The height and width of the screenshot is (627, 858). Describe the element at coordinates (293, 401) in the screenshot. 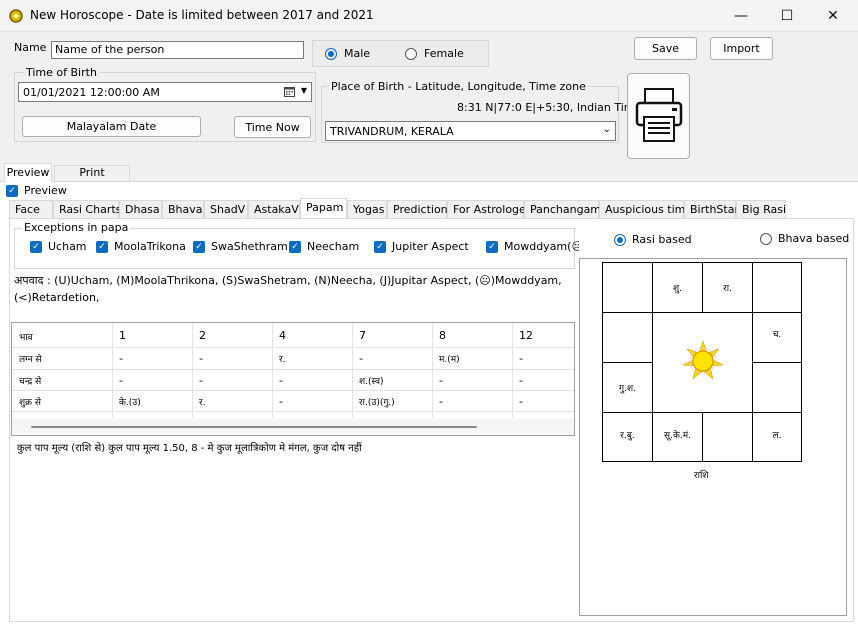

I see `table-row: शुक्र से के.(उ) र. - रा.(उ)(गु.) - -` at that location.